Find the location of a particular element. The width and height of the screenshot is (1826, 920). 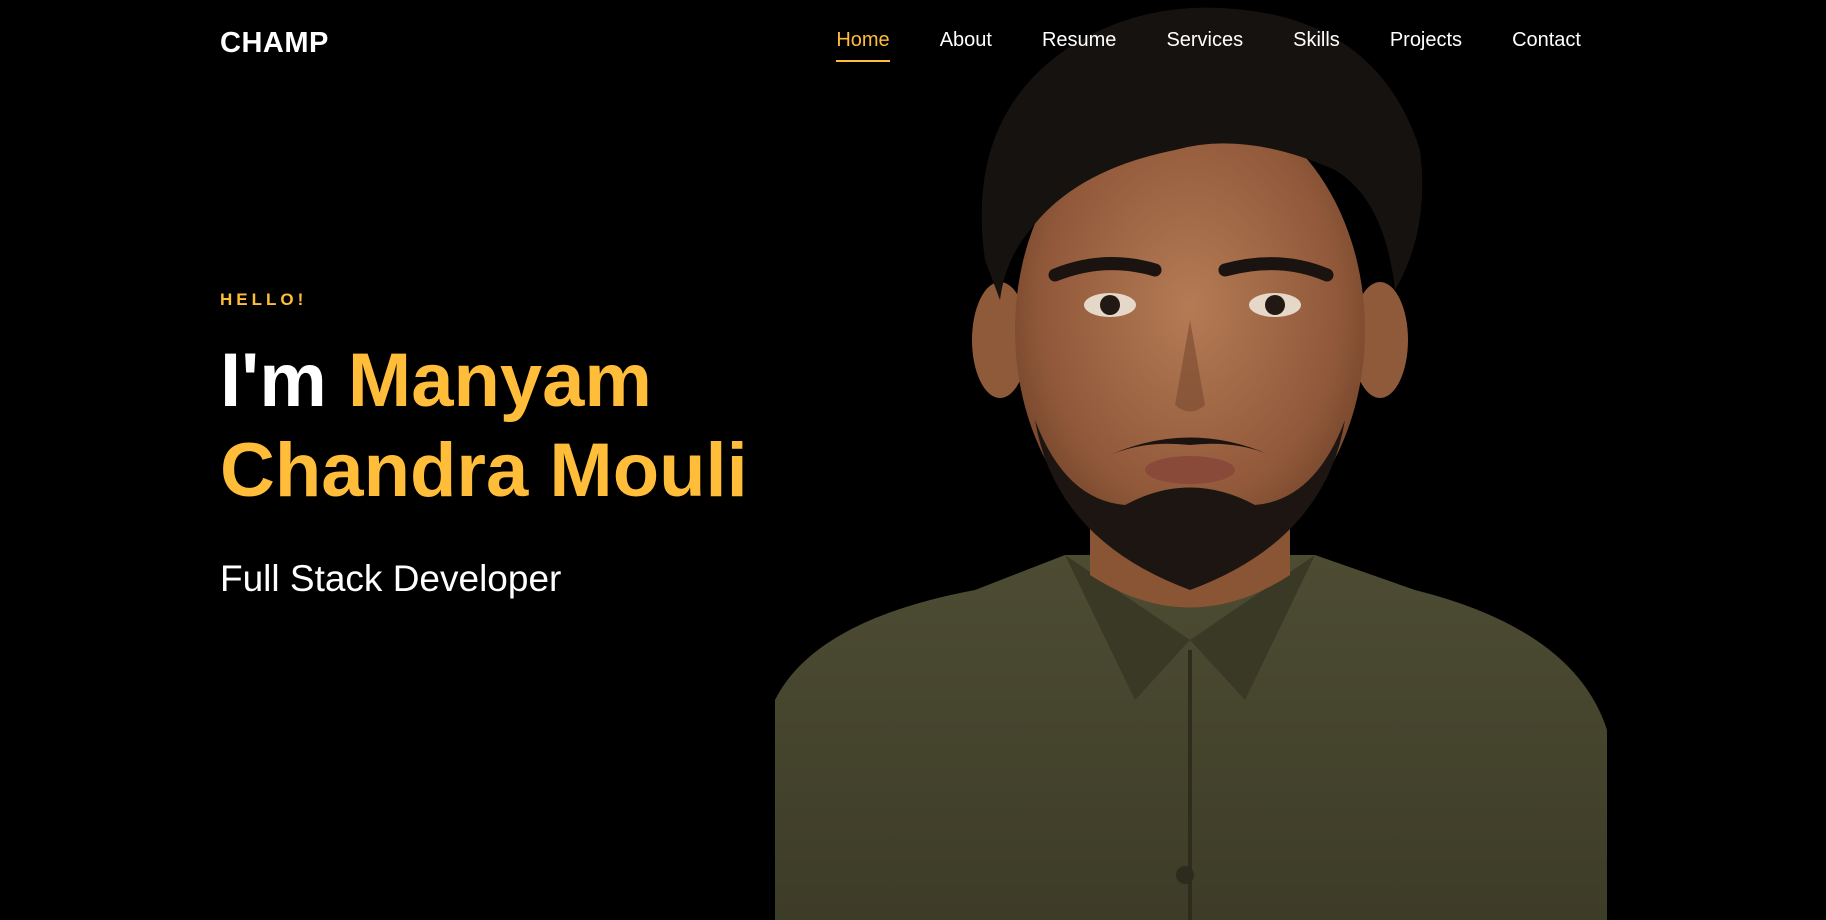

site-logo: CHAMP is located at coordinates (274, 43).